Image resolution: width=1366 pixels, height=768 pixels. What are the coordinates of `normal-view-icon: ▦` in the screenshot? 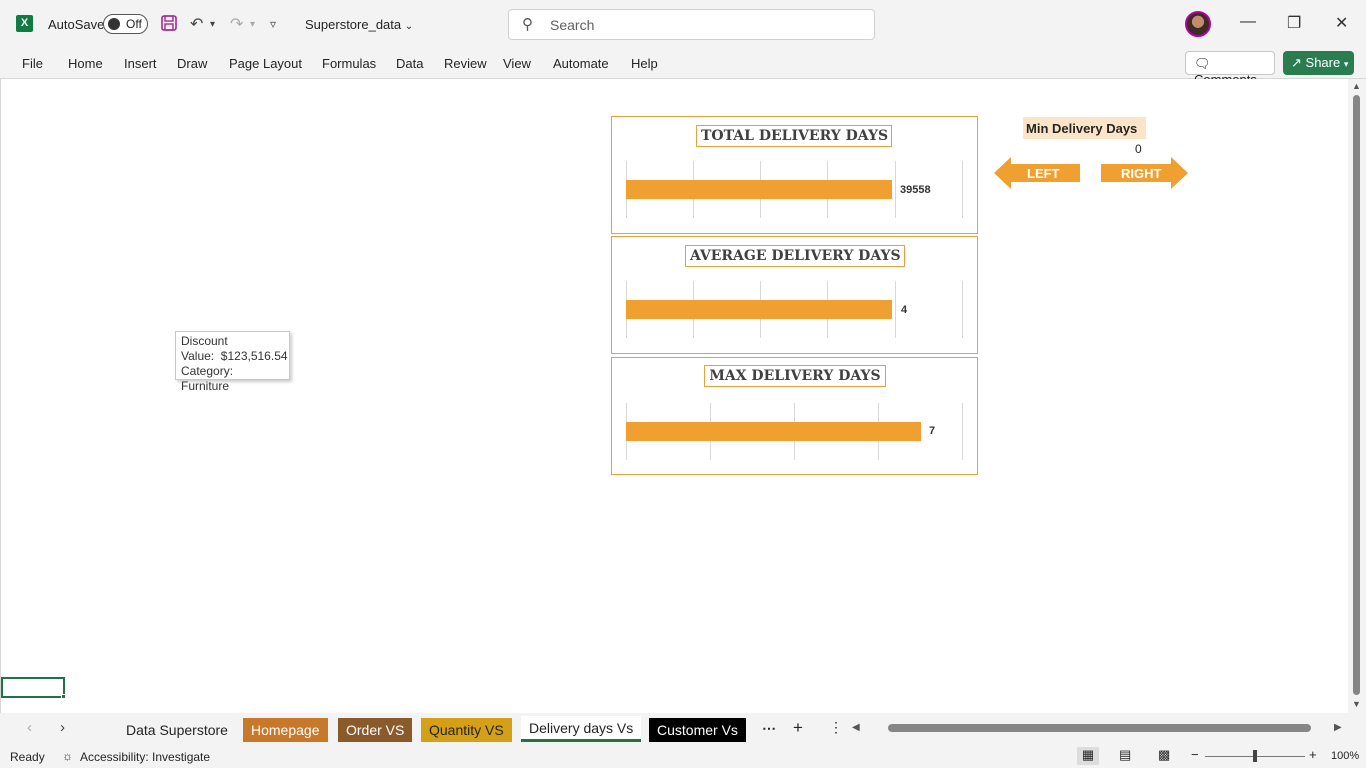 It's located at (1088, 756).